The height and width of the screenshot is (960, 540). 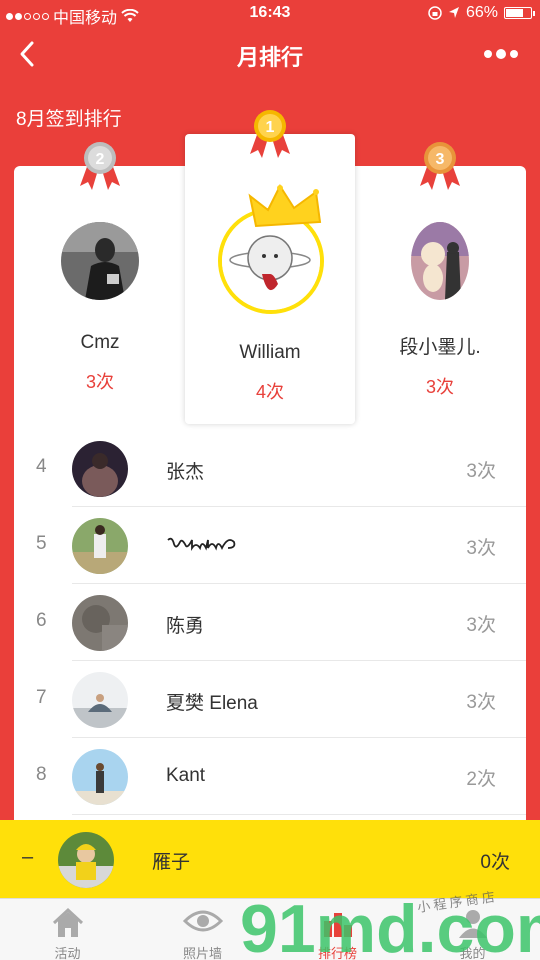 I want to click on podium-second: Cmz 3次, so click(x=100, y=363).